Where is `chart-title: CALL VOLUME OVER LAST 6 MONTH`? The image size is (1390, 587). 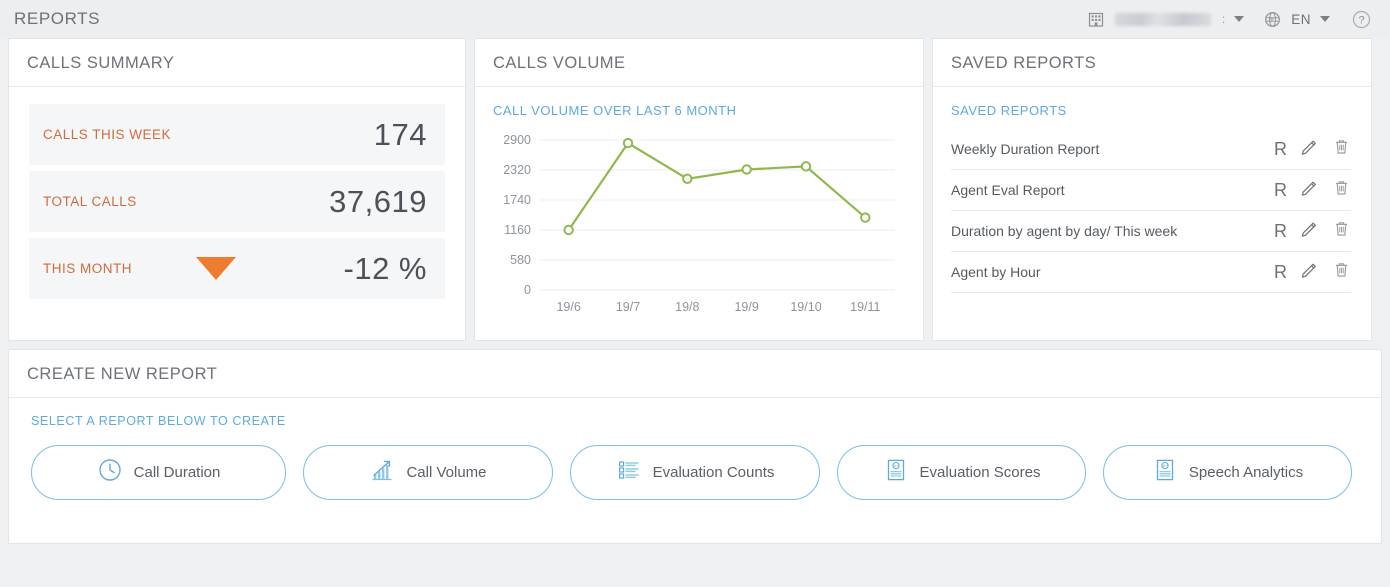
chart-title: CALL VOLUME OVER LAST 6 MONTH is located at coordinates (615, 110).